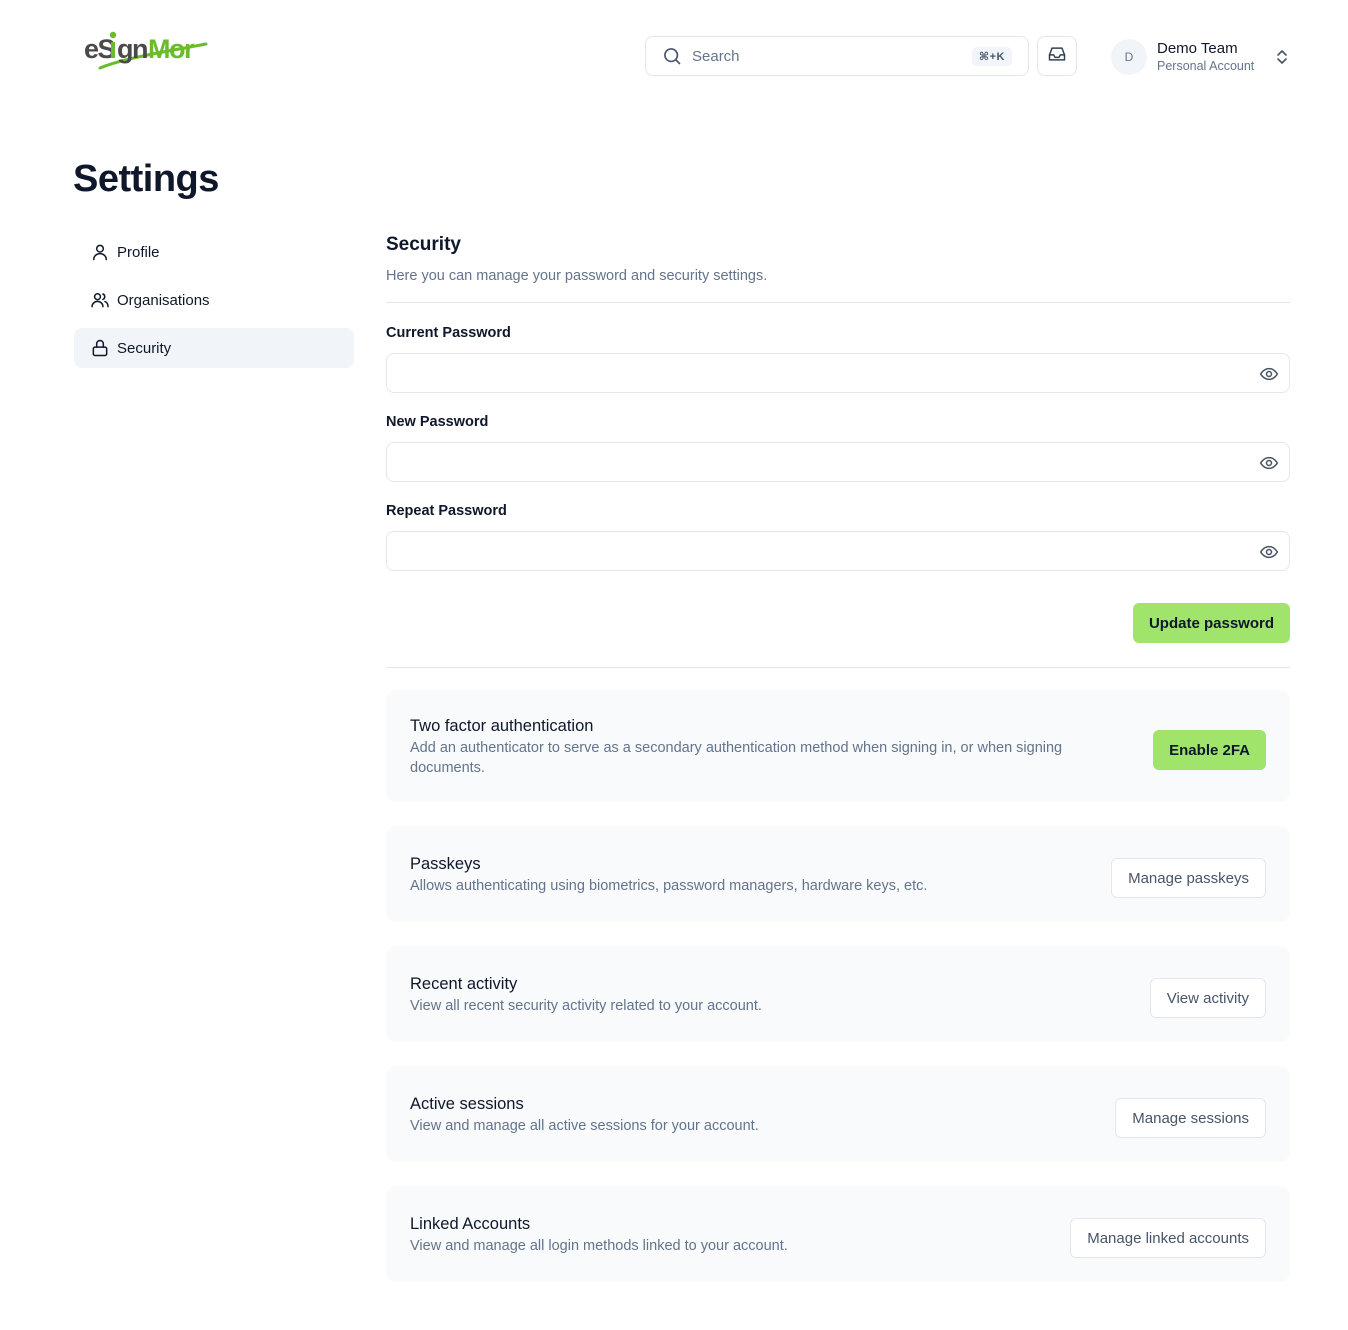 The image size is (1348, 1330). What do you see at coordinates (1211, 623) in the screenshot?
I see `update-password-button: Update password` at bounding box center [1211, 623].